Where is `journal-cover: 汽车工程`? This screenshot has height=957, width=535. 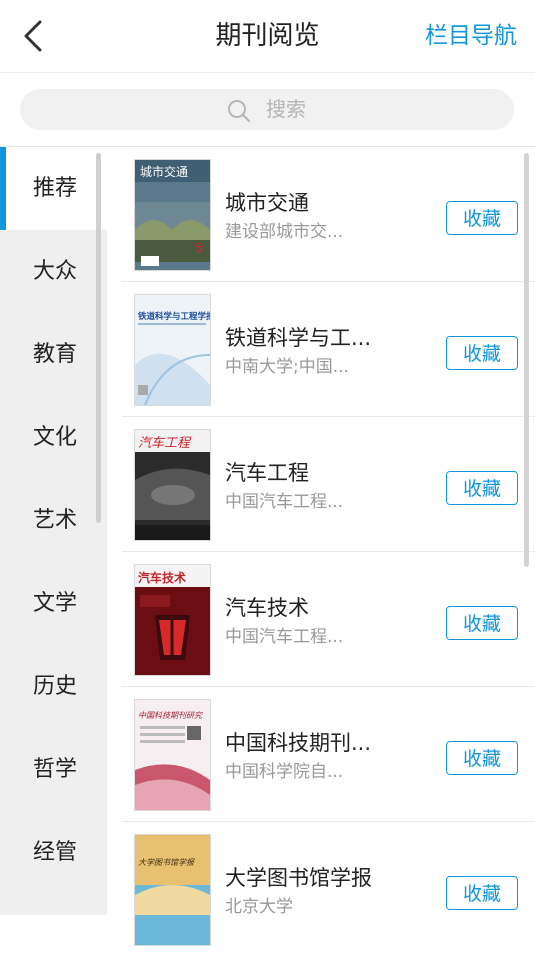 journal-cover: 汽车工程 is located at coordinates (172, 485).